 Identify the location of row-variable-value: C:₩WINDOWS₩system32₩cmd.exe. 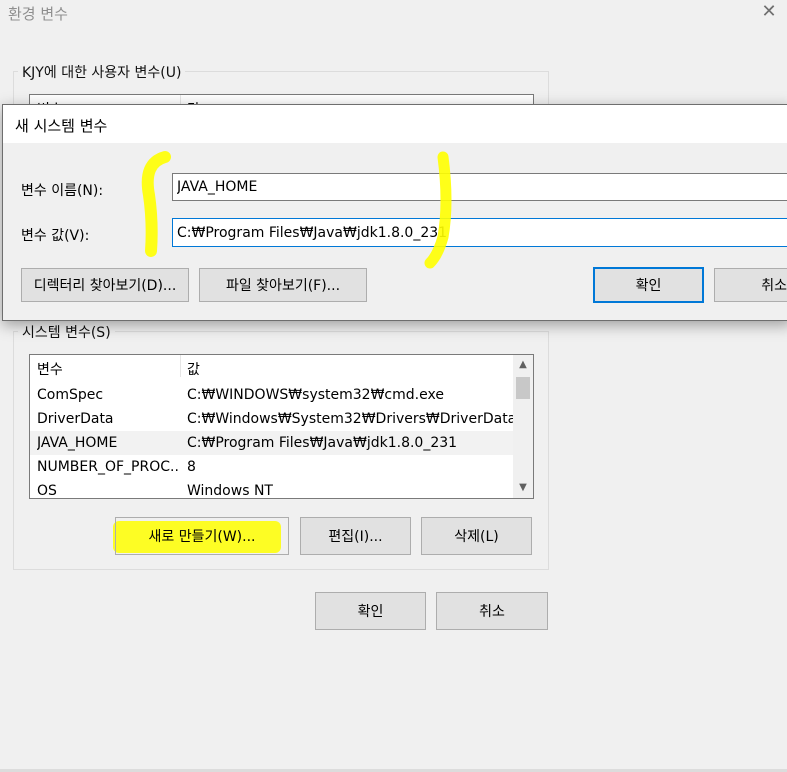
(315, 395).